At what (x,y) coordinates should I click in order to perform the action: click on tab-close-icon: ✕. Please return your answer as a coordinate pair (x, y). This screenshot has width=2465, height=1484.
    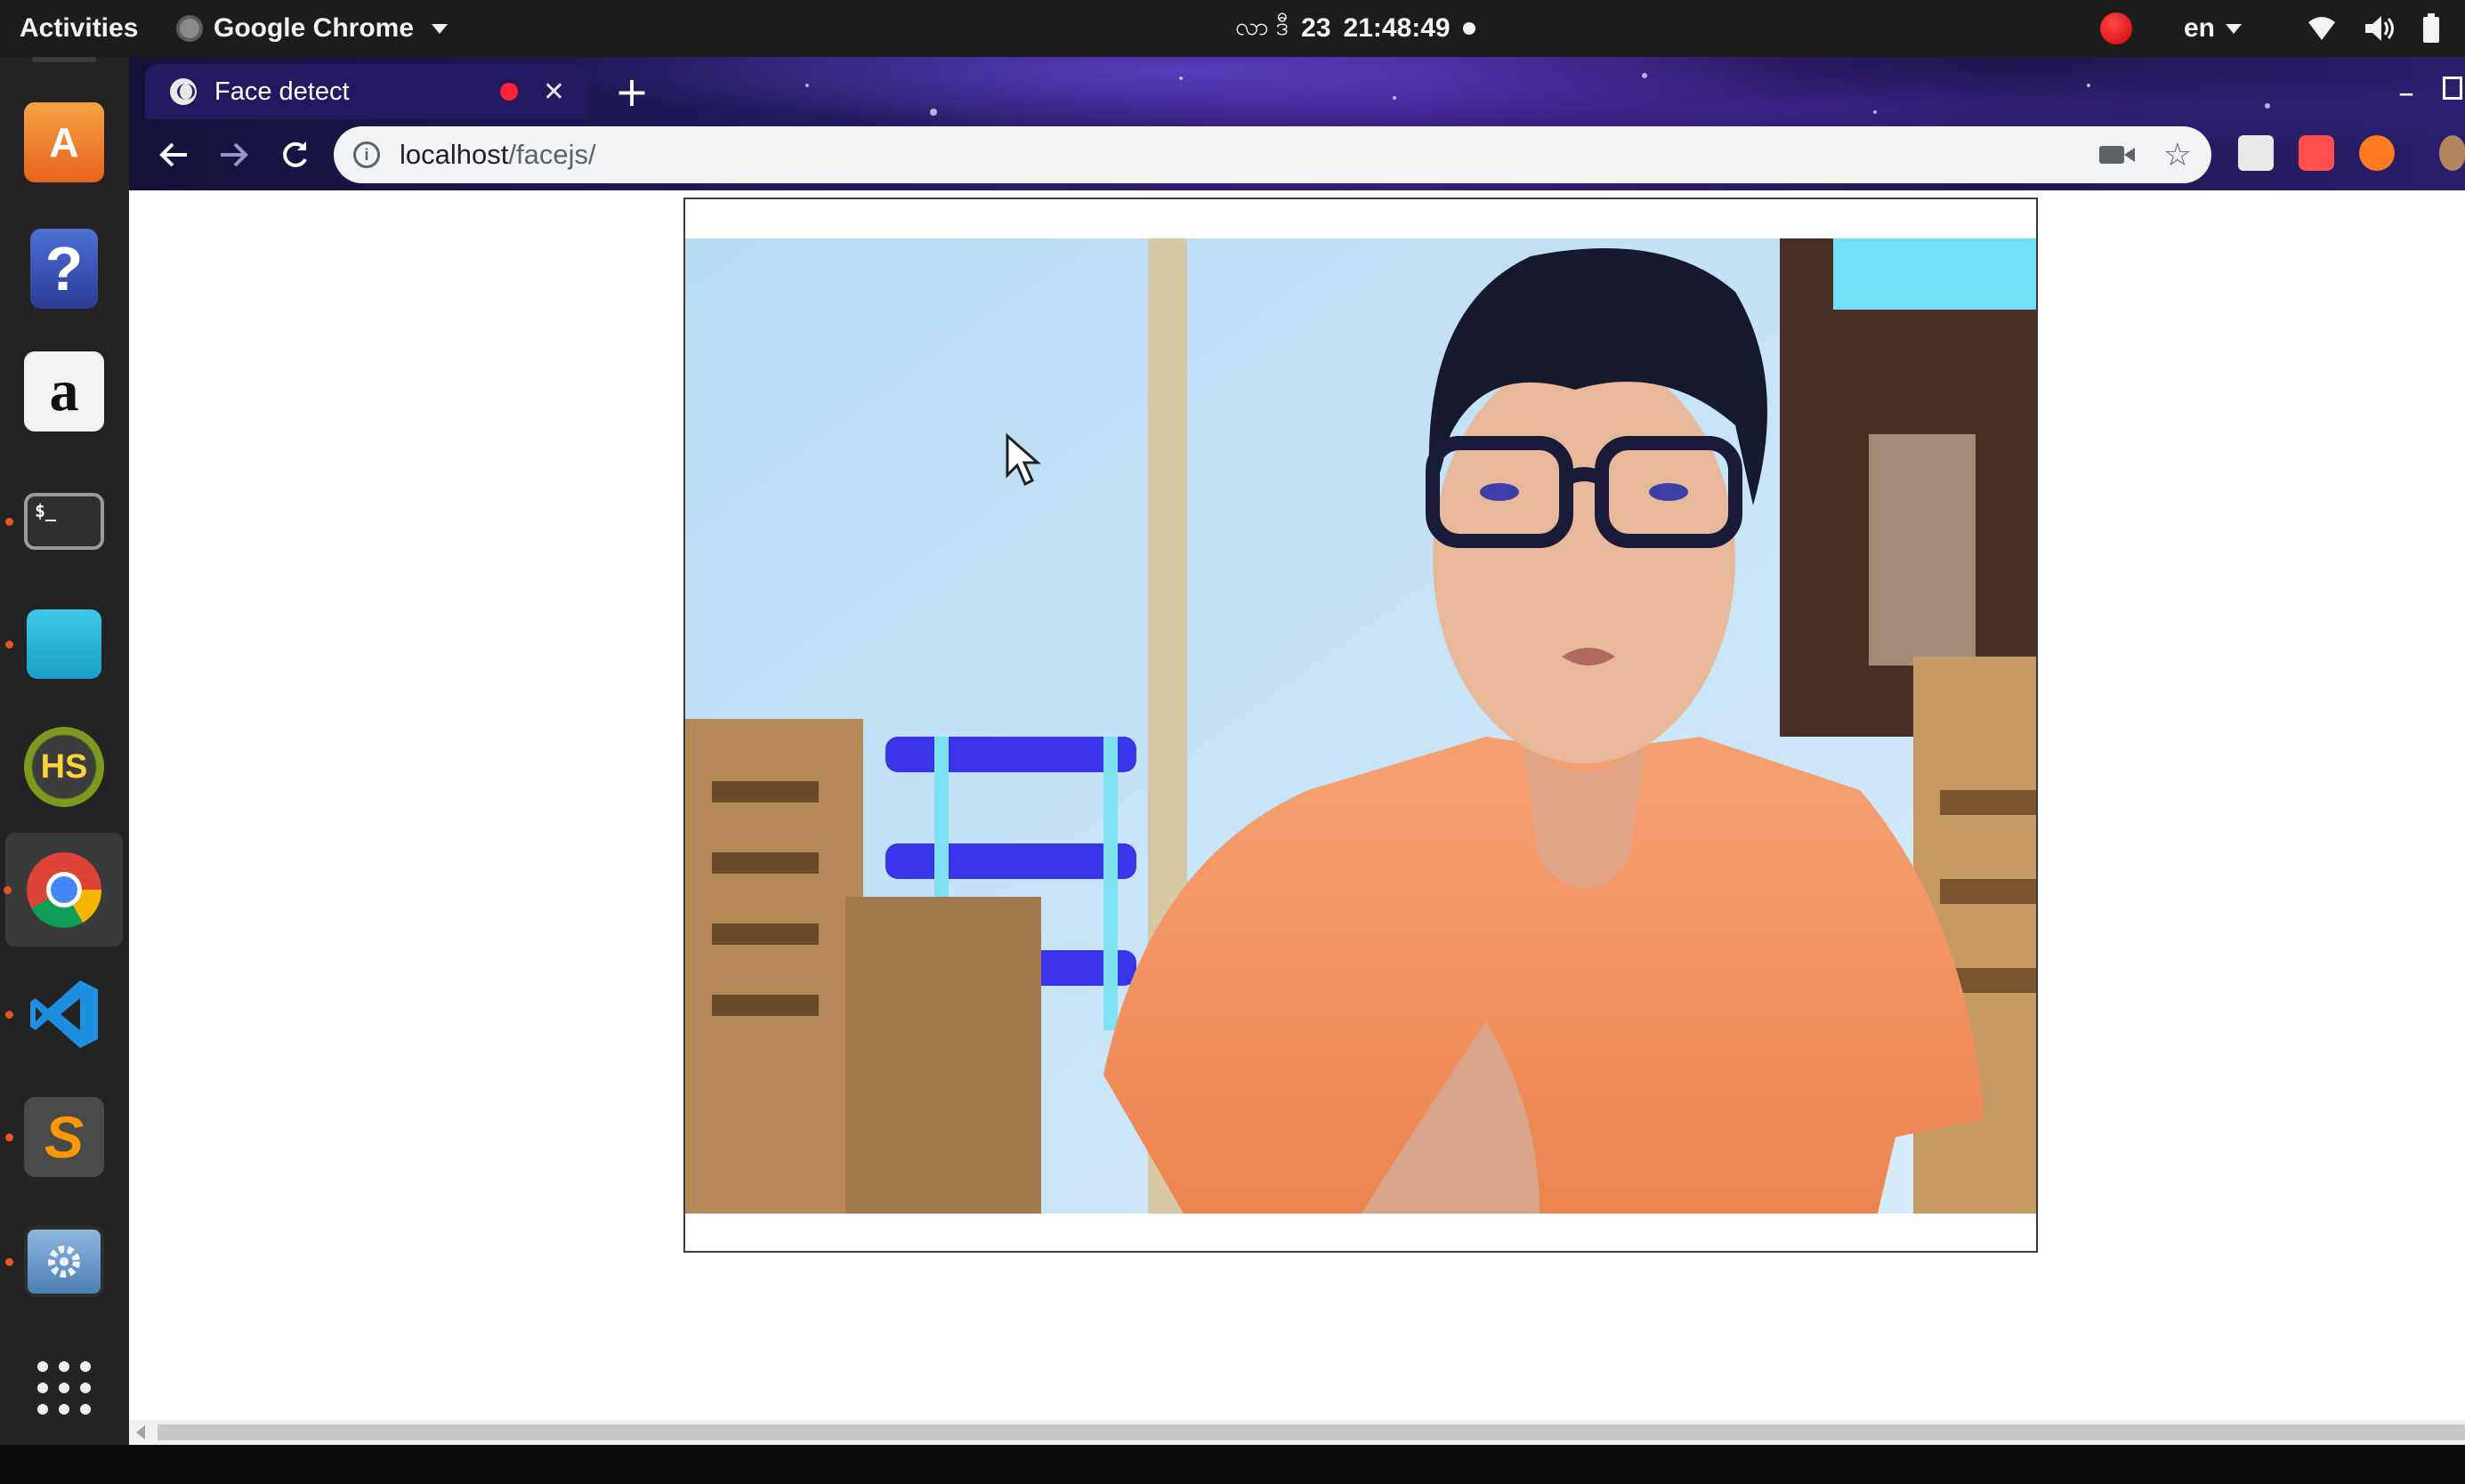
    Looking at the image, I should click on (554, 92).